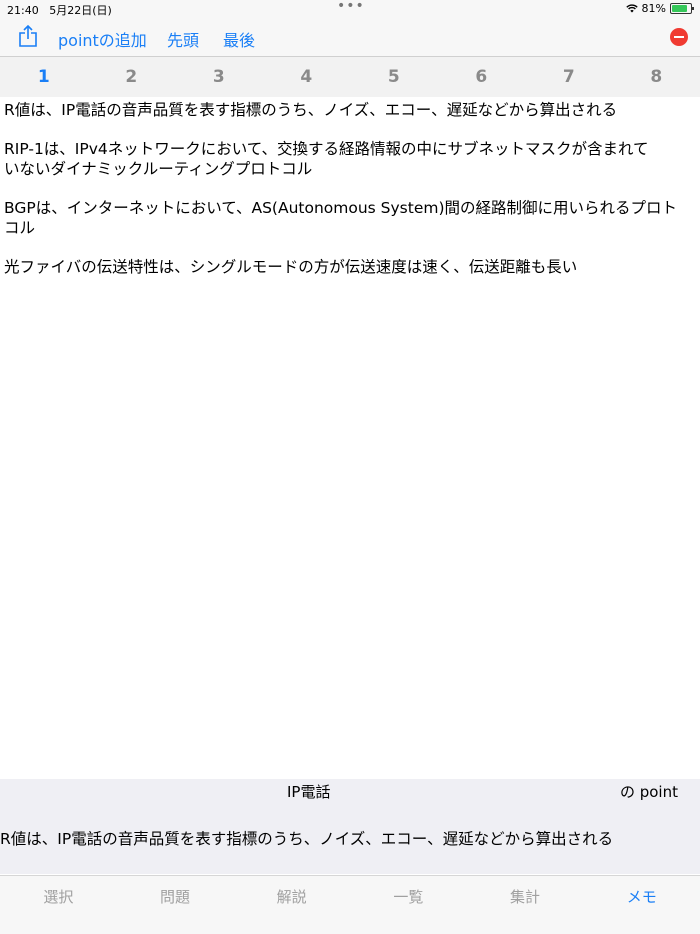 The height and width of the screenshot is (934, 700). Describe the element at coordinates (682, 8) in the screenshot. I see `battery-icon` at that location.